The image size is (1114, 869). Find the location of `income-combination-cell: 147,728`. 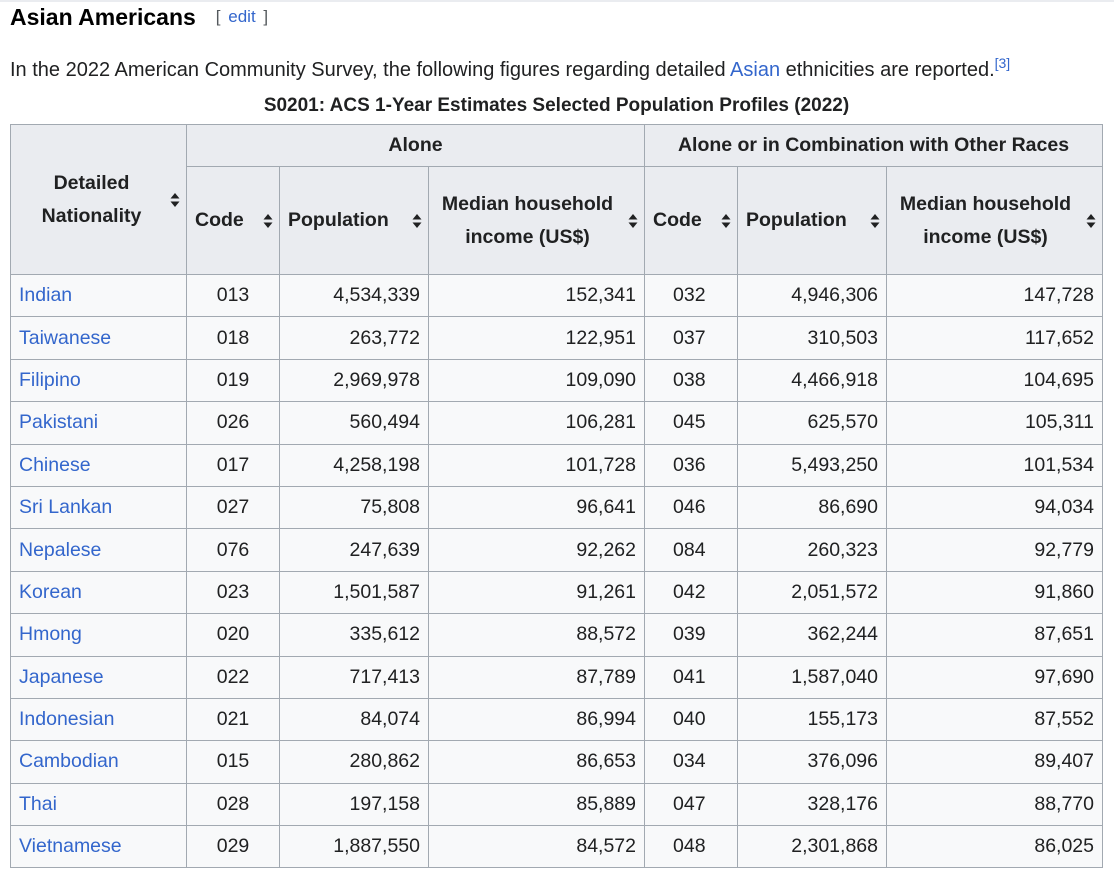

income-combination-cell: 147,728 is located at coordinates (994, 295).